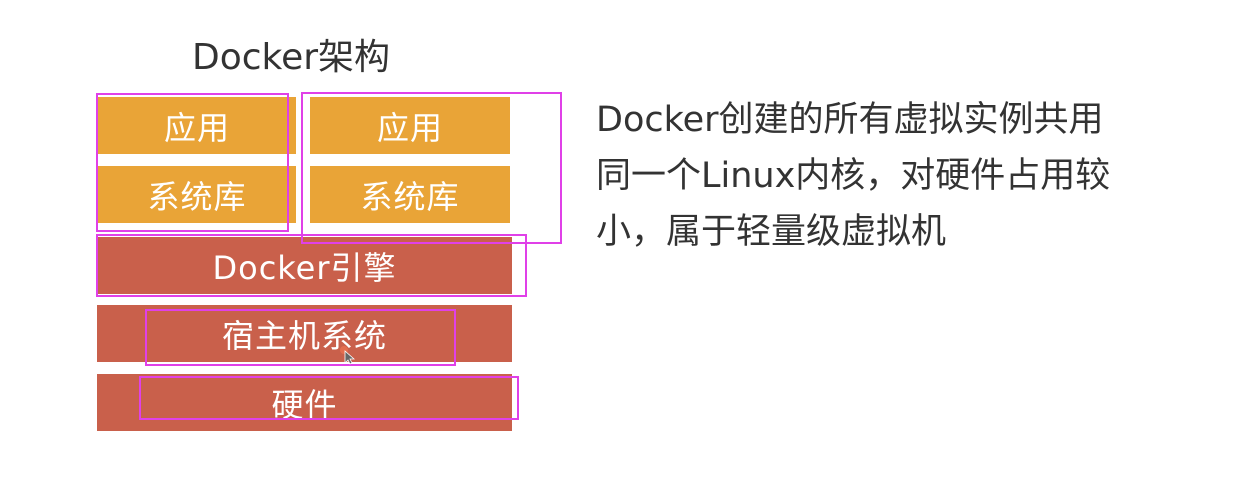 The width and height of the screenshot is (1238, 487). I want to click on diagram-title: Docker架构, so click(291, 57).